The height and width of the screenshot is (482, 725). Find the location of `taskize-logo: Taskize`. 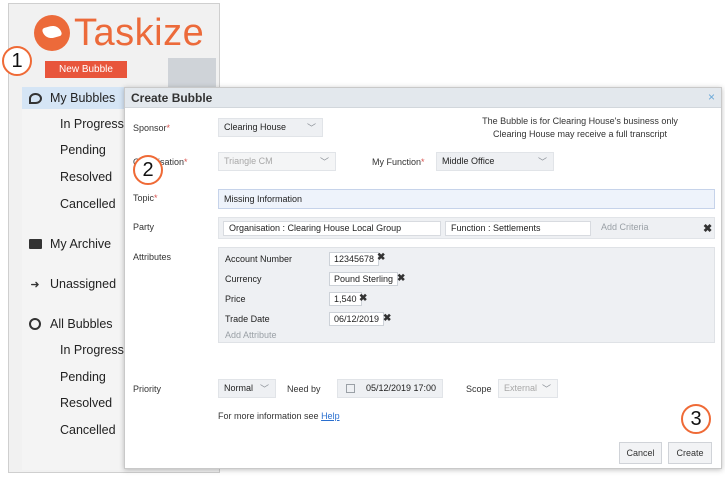

taskize-logo: Taskize is located at coordinates (119, 33).